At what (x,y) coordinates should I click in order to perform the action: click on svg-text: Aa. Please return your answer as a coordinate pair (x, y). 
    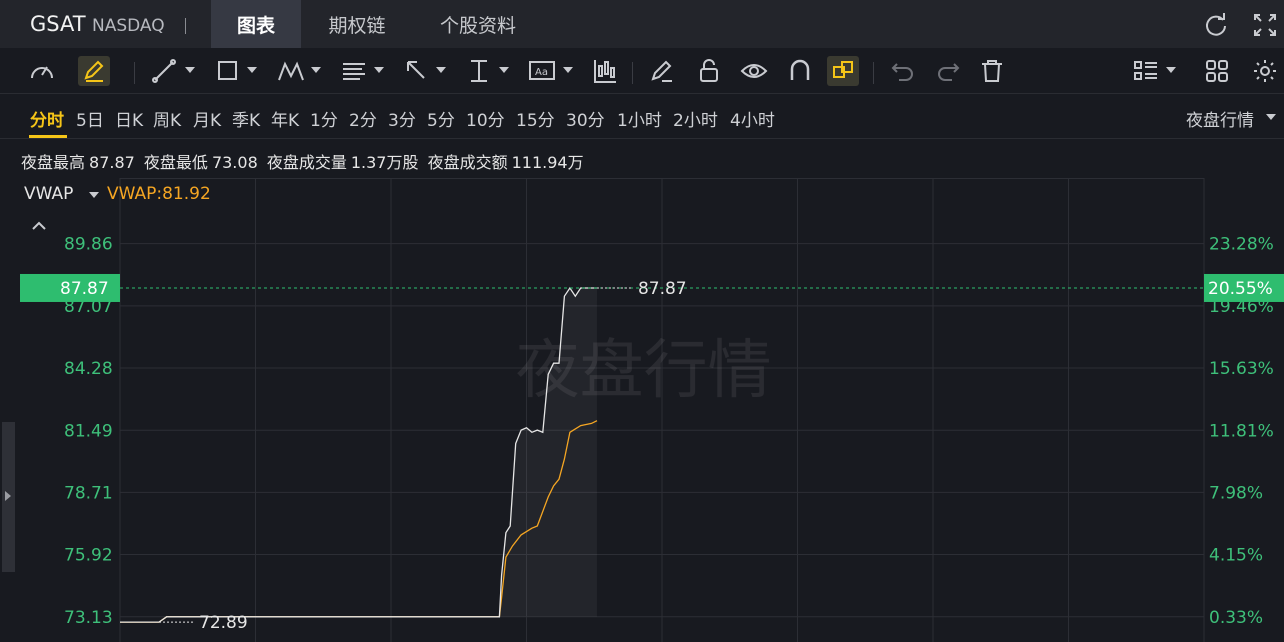
    Looking at the image, I should click on (541, 72).